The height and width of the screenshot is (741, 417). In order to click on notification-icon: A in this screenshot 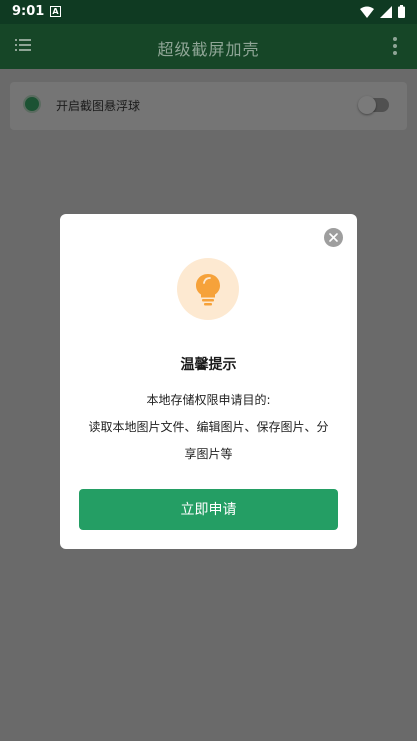, I will do `click(55, 11)`.